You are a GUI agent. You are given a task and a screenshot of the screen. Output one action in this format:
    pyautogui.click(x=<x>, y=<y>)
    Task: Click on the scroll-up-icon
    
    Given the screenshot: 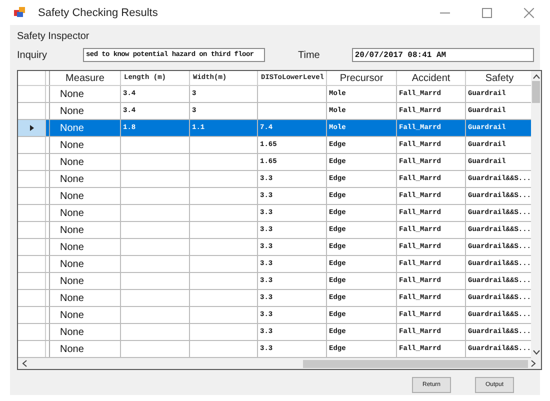 What is the action you would take?
    pyautogui.click(x=536, y=76)
    